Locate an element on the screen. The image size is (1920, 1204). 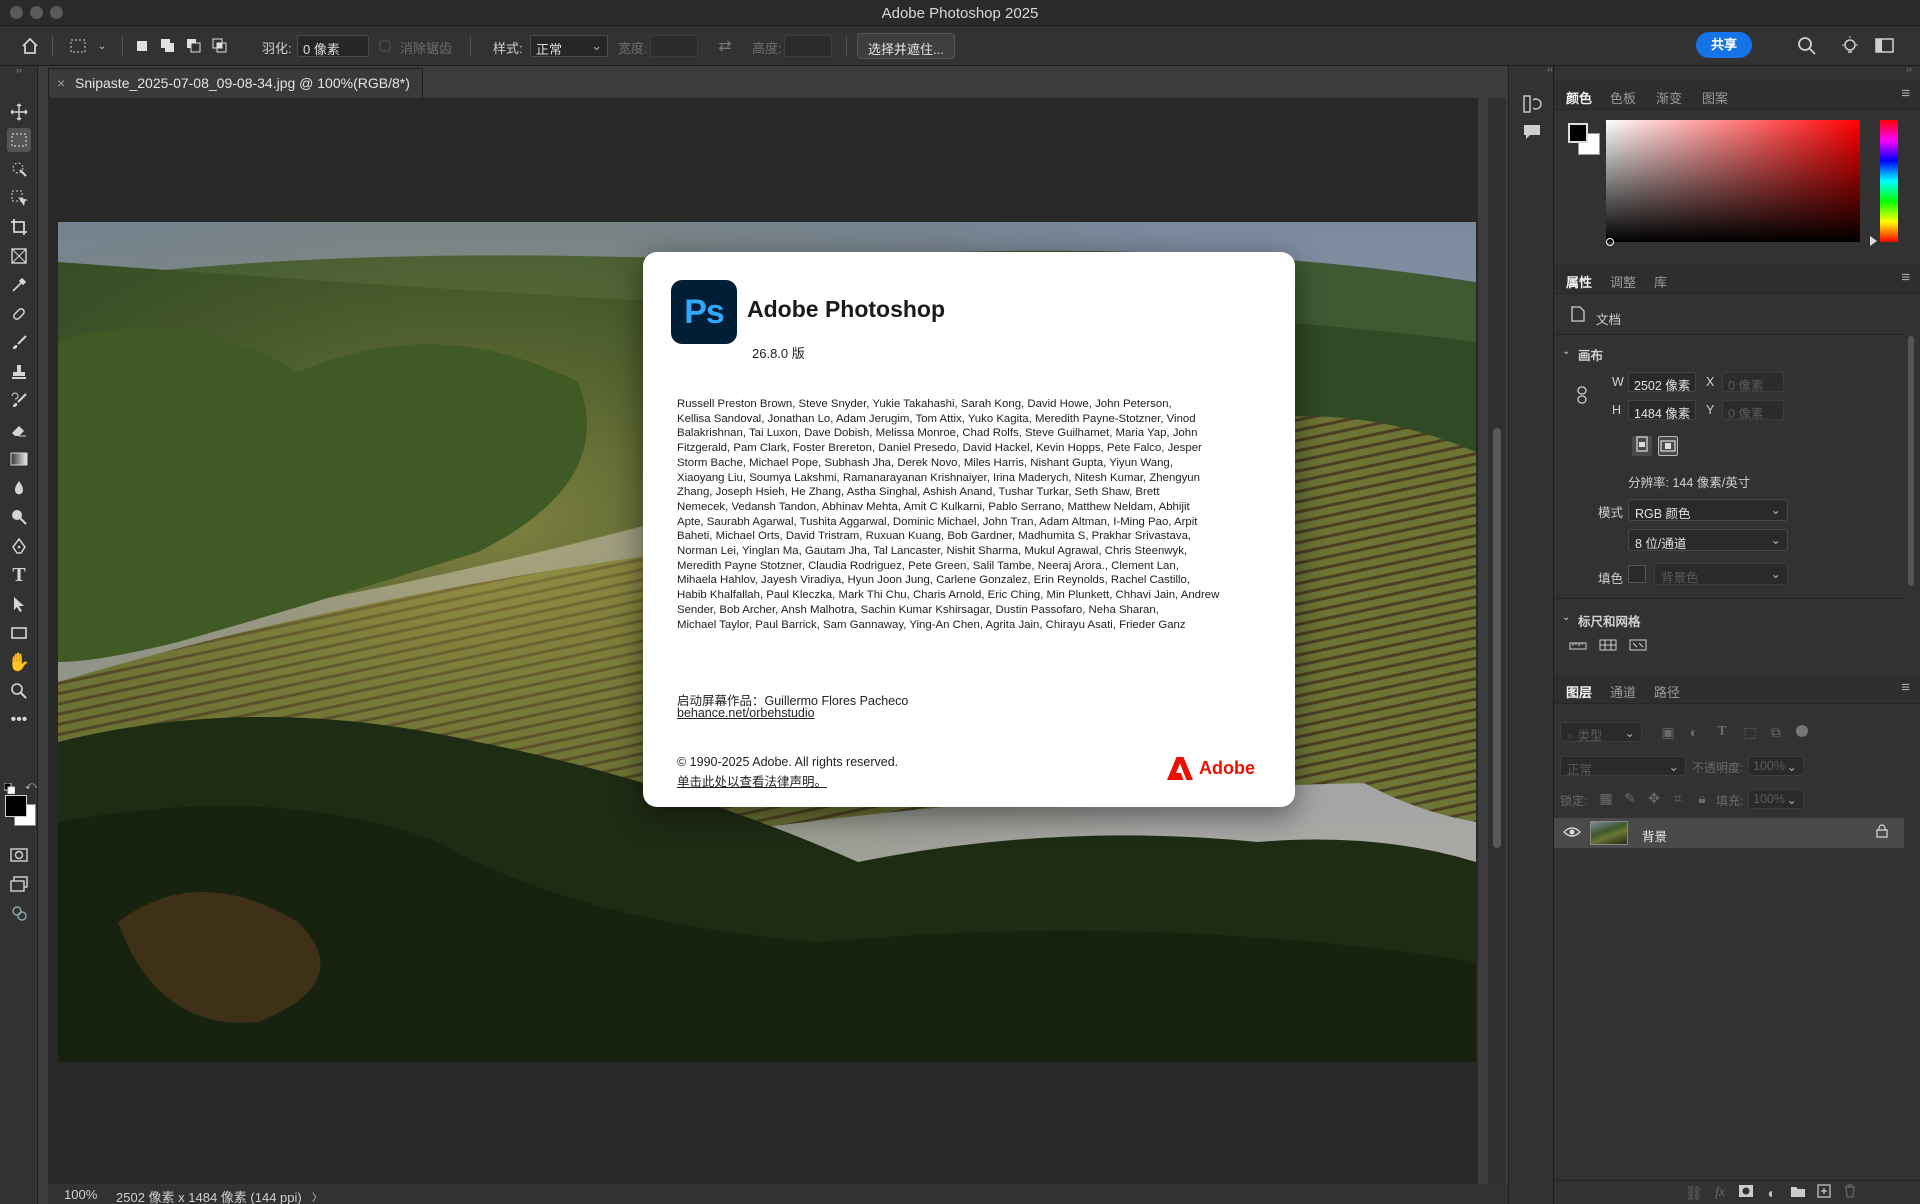
vertical-scrollbar is located at coordinates (1497, 641).